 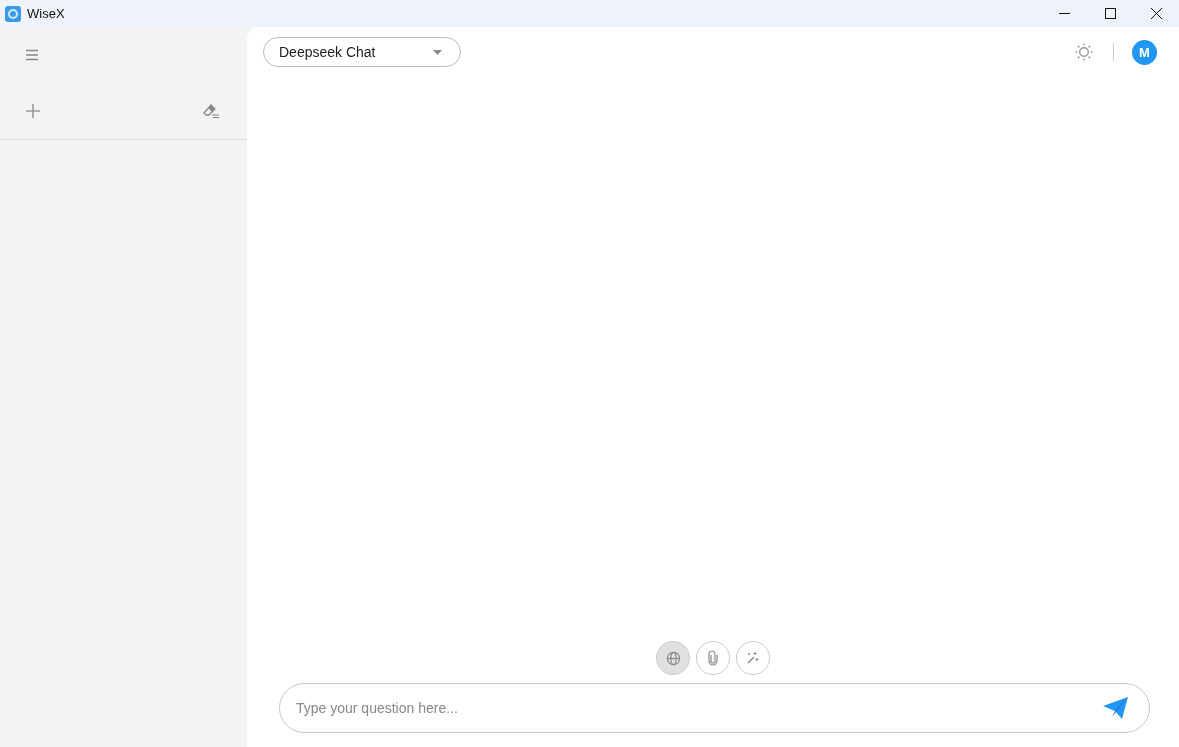 What do you see at coordinates (1064, 13) in the screenshot?
I see `minimize-icon` at bounding box center [1064, 13].